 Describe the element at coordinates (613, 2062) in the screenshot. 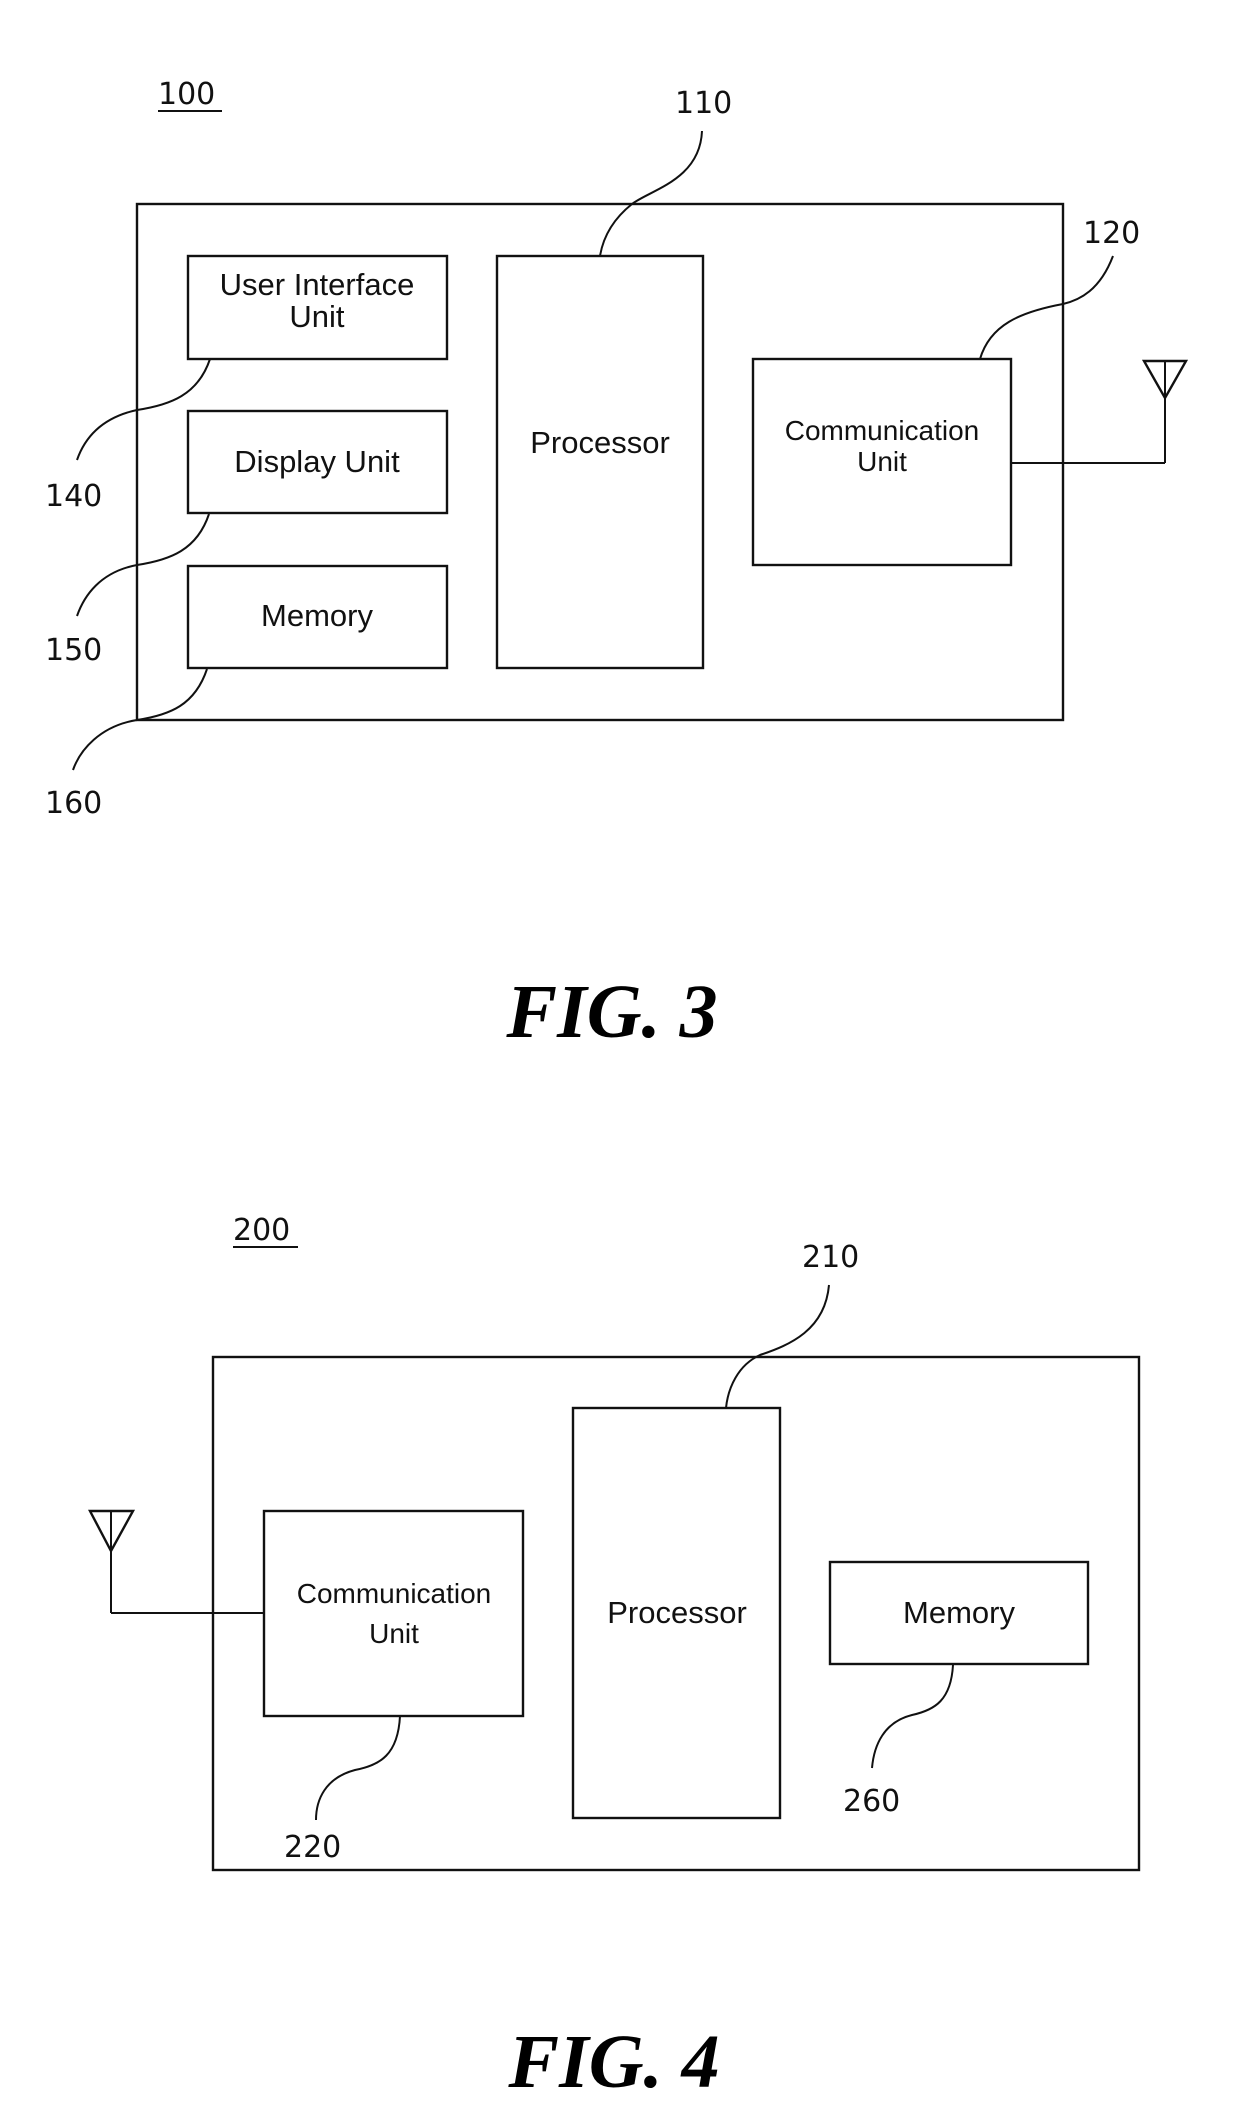

I see `figure-4-caption: FIG. 4` at that location.